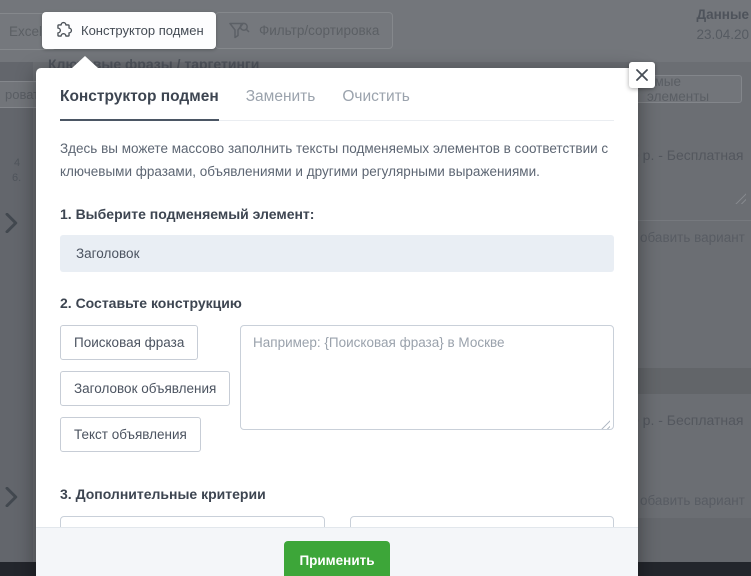 This screenshot has height=576, width=751. I want to click on background-row-number: 4, so click(17, 163).